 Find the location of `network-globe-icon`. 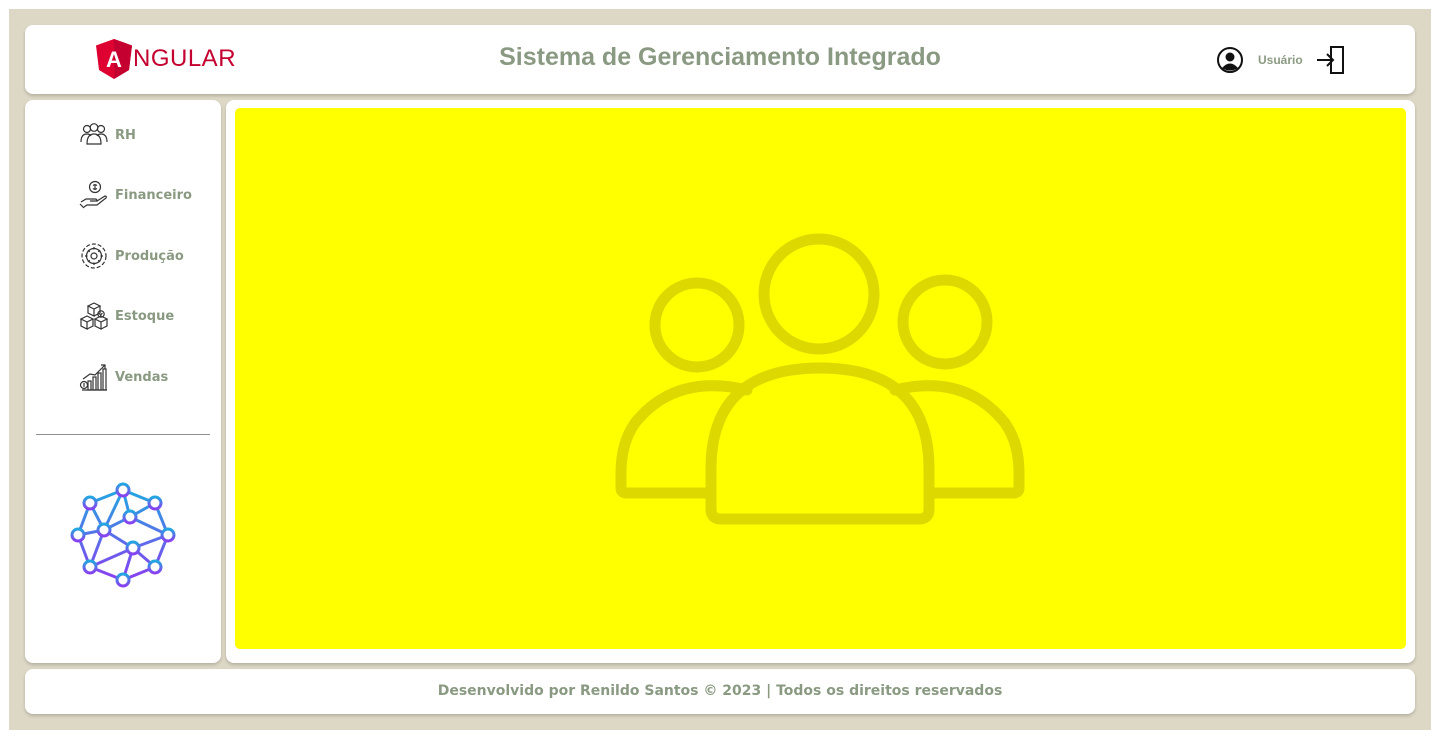

network-globe-icon is located at coordinates (123, 535).